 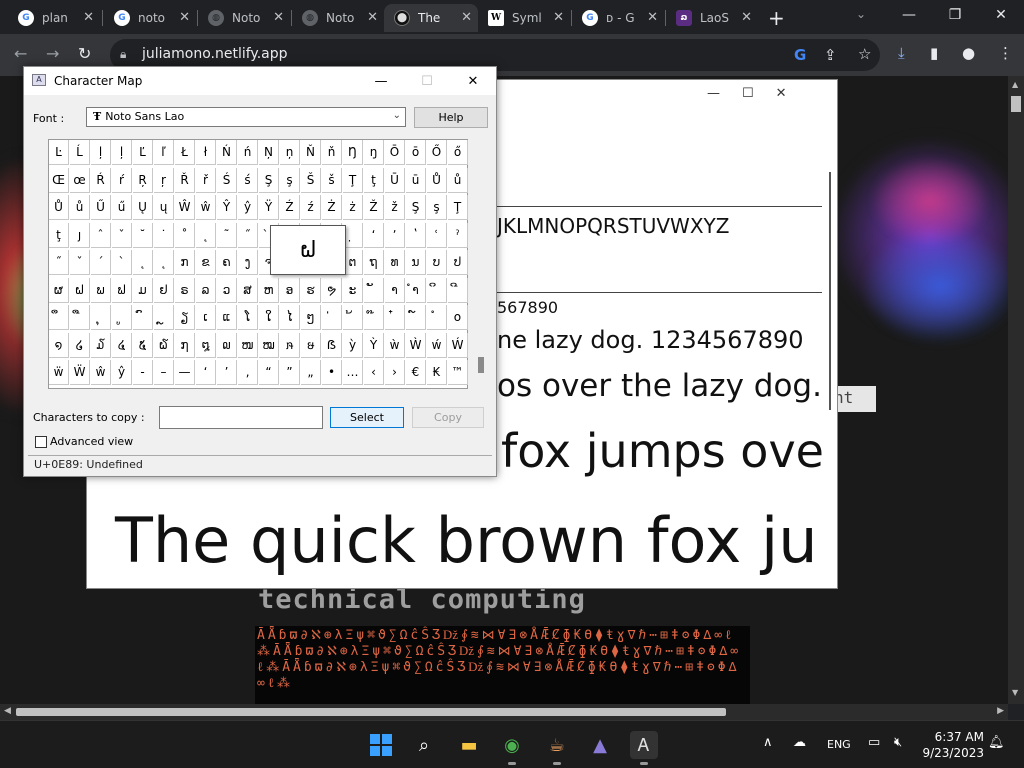 What do you see at coordinates (353, 345) in the screenshot?
I see `char-cell: ỳ` at bounding box center [353, 345].